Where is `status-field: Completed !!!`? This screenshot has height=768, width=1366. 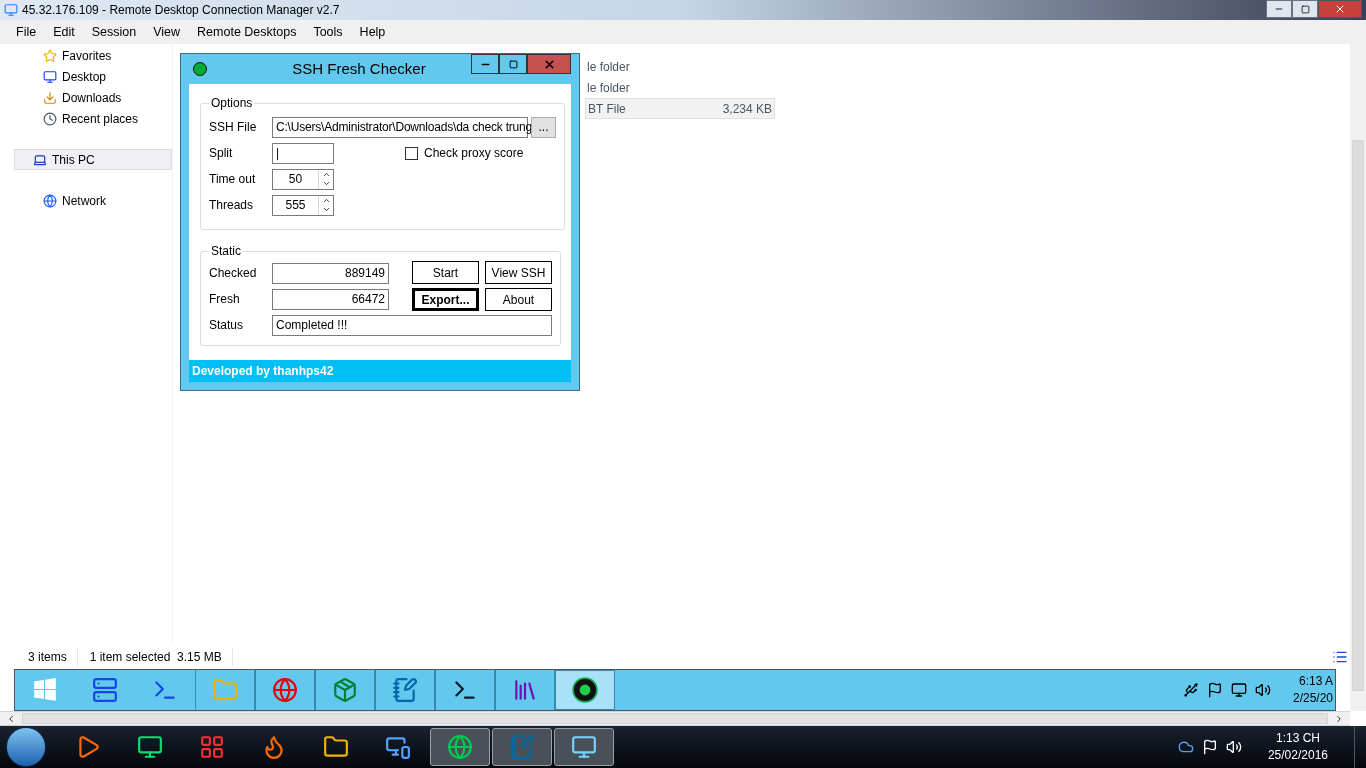 status-field: Completed !!! is located at coordinates (412, 325).